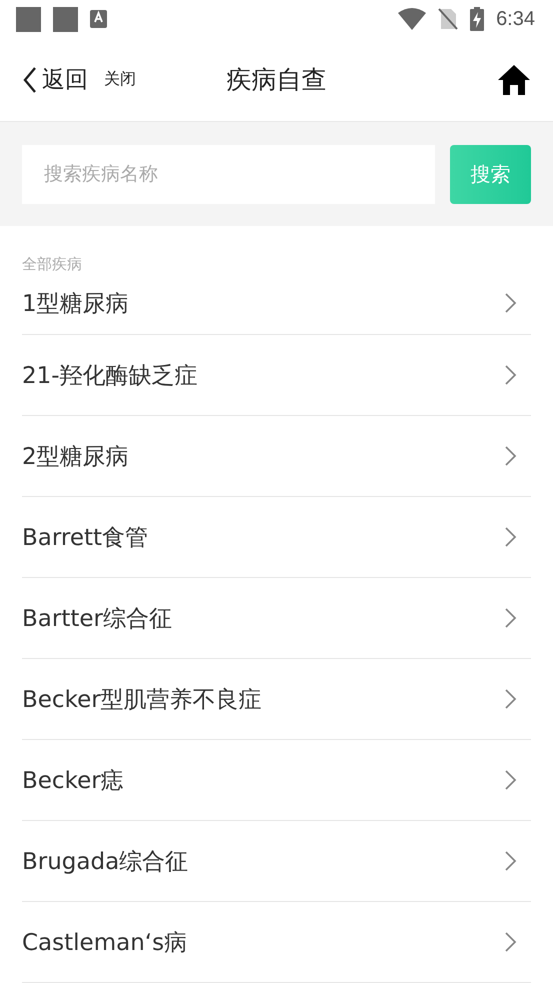 Image resolution: width=553 pixels, height=983 pixels. Describe the element at coordinates (52, 264) in the screenshot. I see `section-label: 全部疾病` at that location.